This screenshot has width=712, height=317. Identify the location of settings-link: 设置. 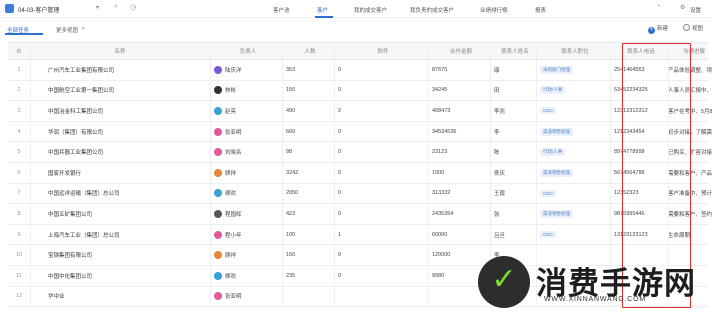
(695, 10).